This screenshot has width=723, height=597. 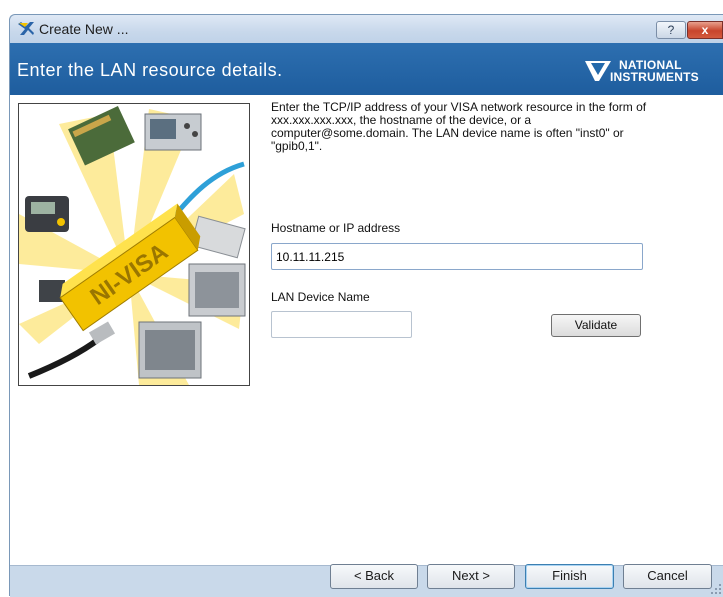 What do you see at coordinates (596, 325) in the screenshot?
I see `validate-button: Validate` at bounding box center [596, 325].